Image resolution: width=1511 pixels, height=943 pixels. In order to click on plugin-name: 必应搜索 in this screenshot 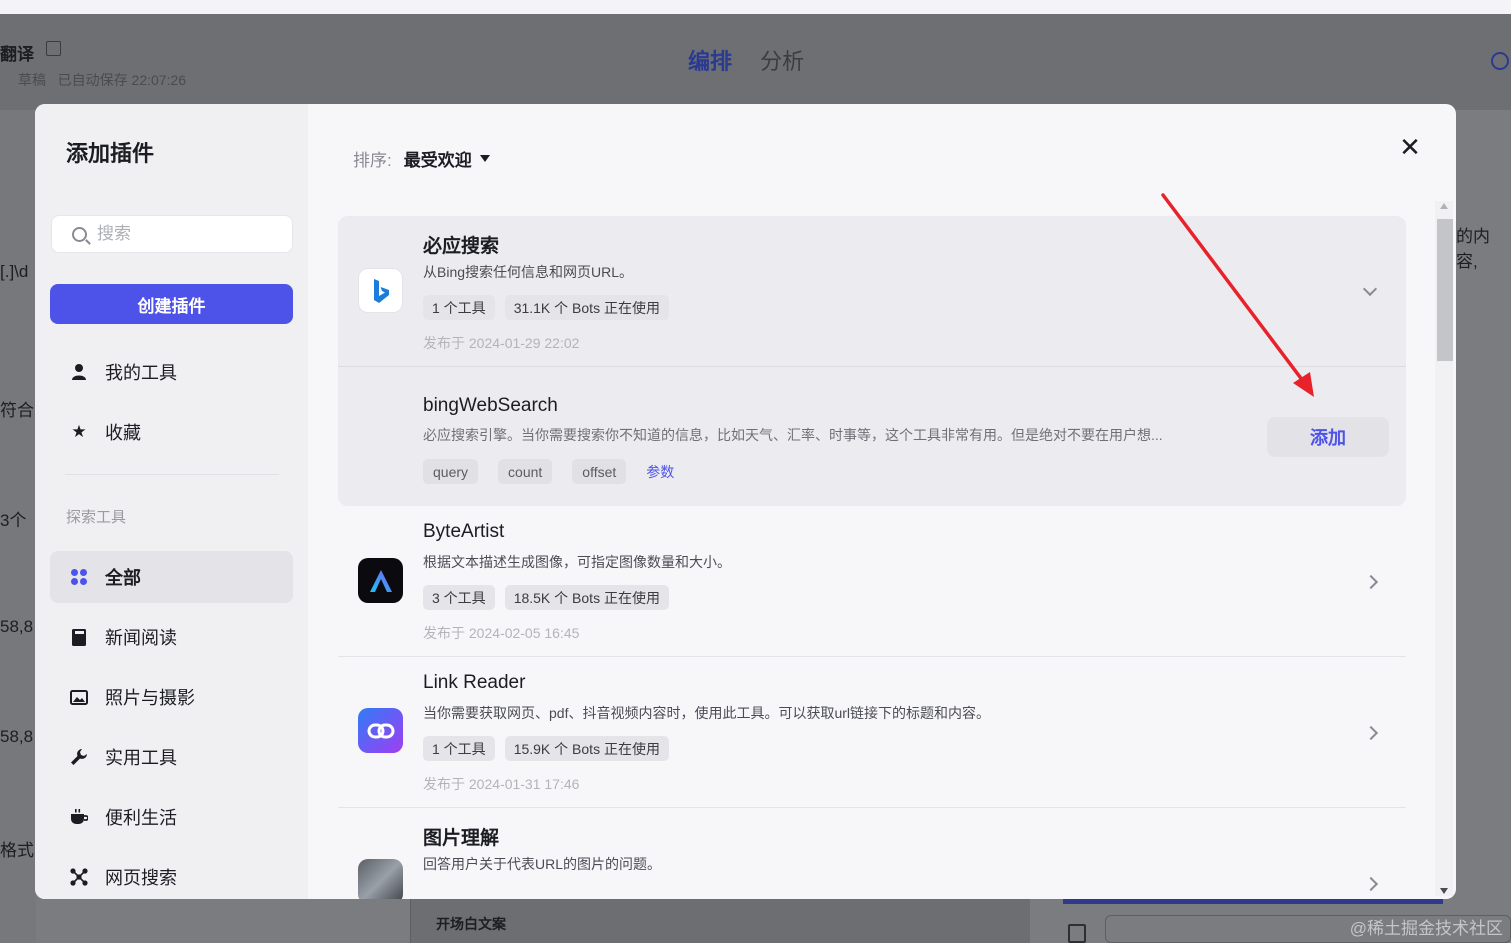, I will do `click(461, 246)`.